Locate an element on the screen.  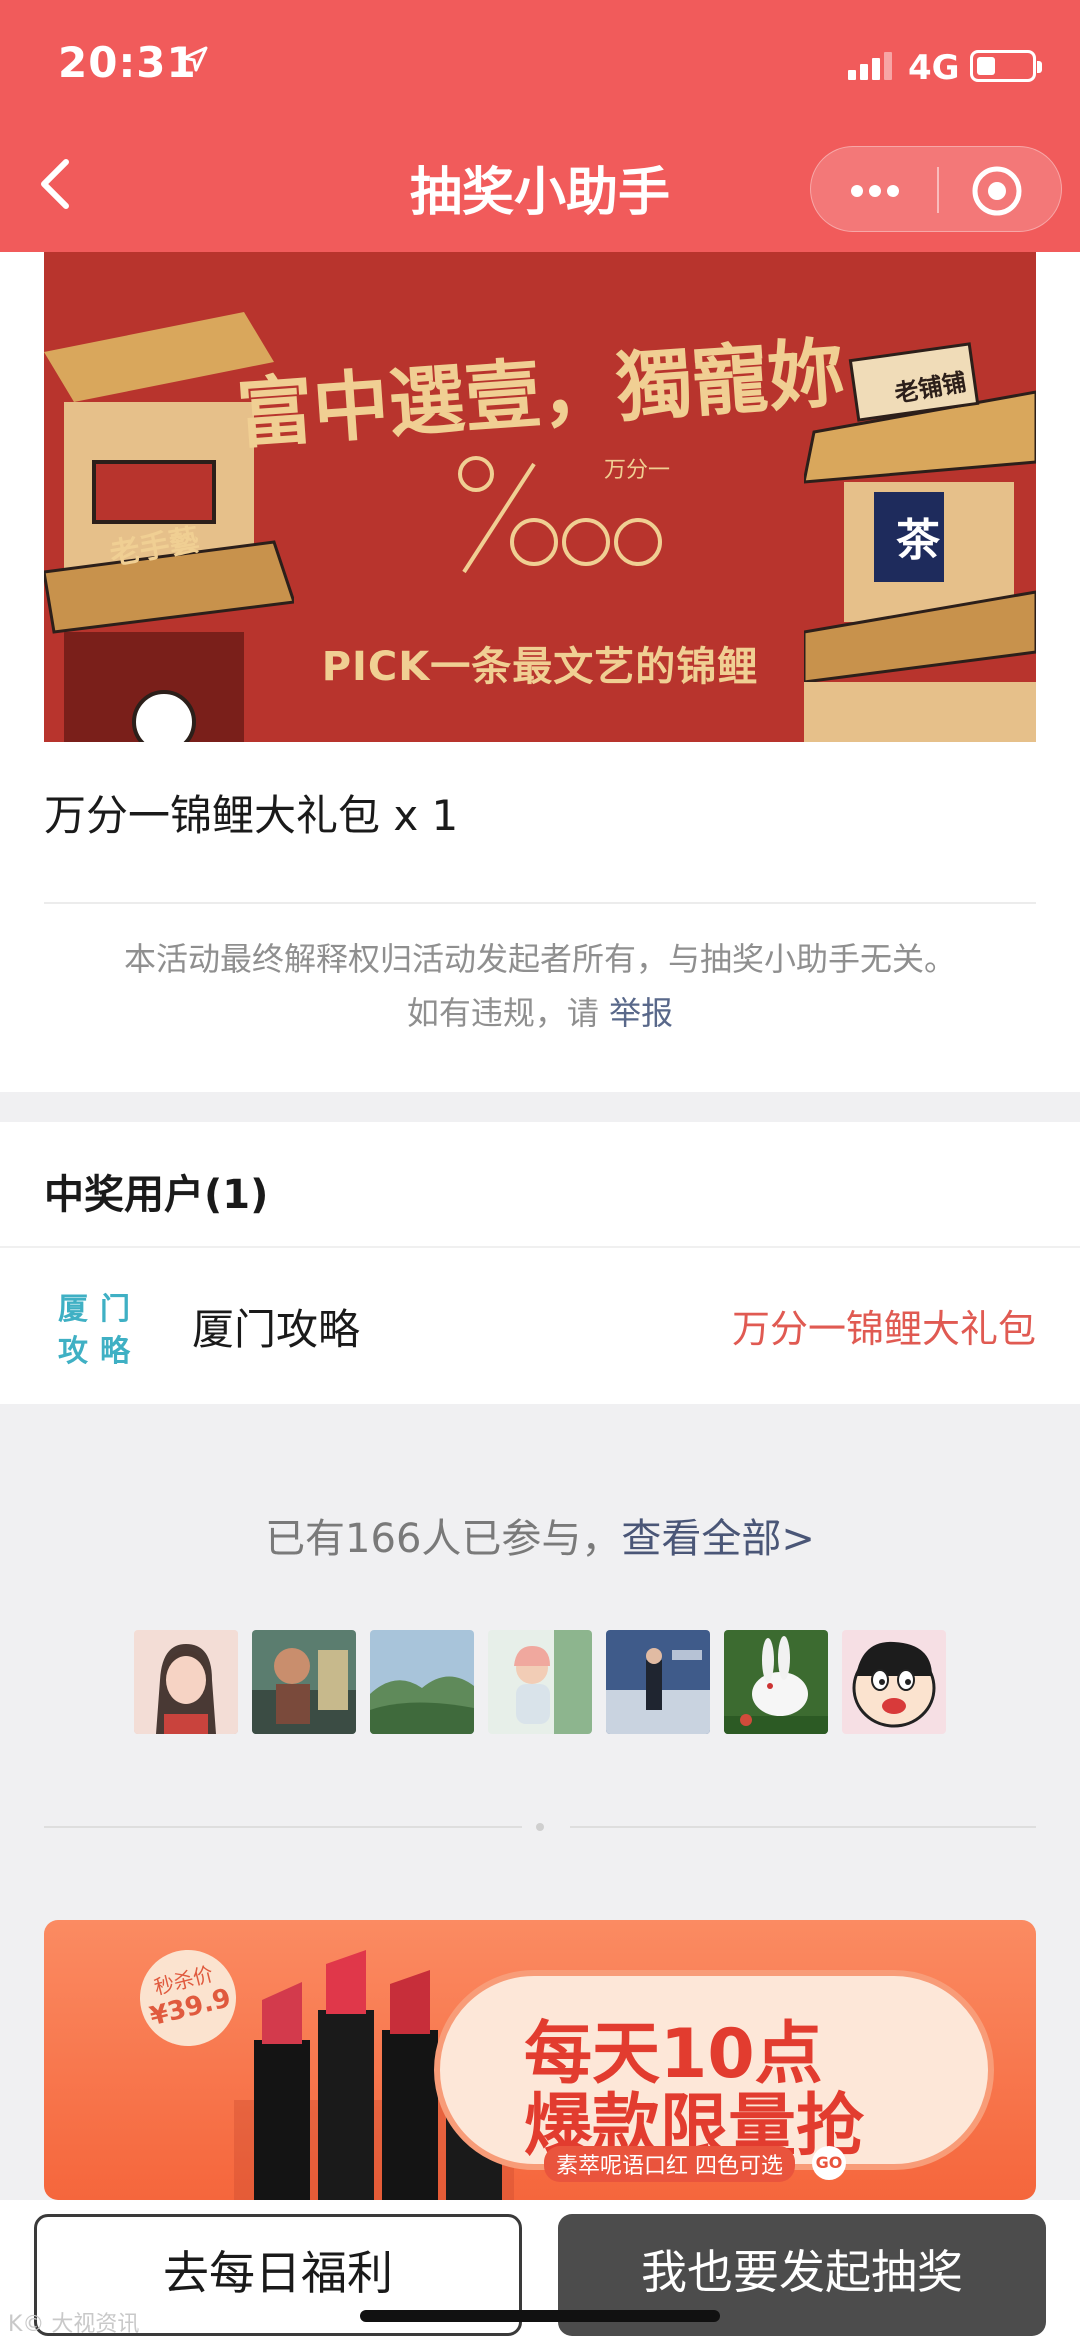
home-indicator is located at coordinates (540, 2316).